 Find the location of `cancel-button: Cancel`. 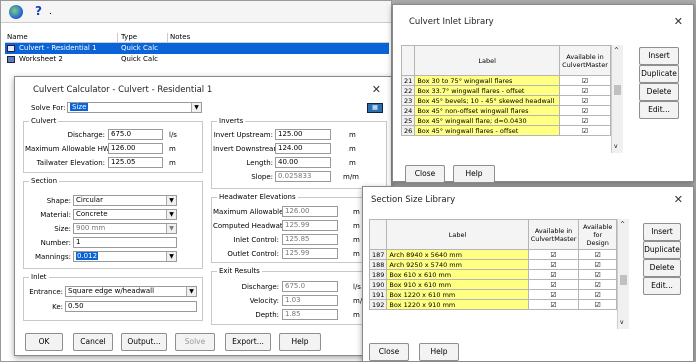

cancel-button: Cancel is located at coordinates (93, 342).